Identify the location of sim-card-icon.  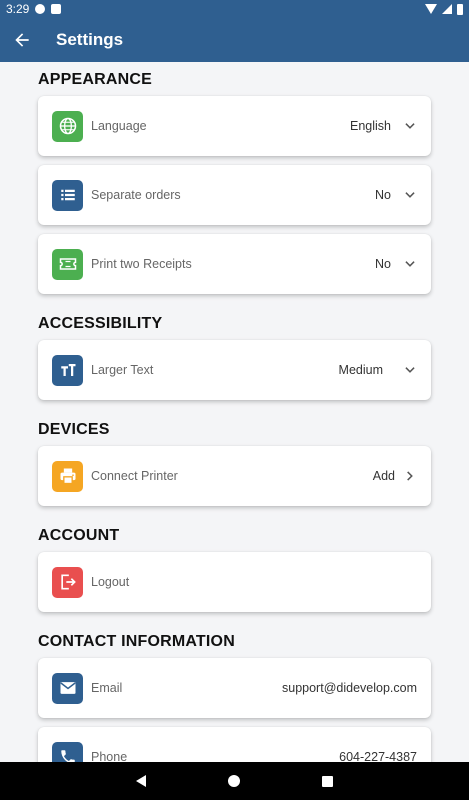
(56, 9).